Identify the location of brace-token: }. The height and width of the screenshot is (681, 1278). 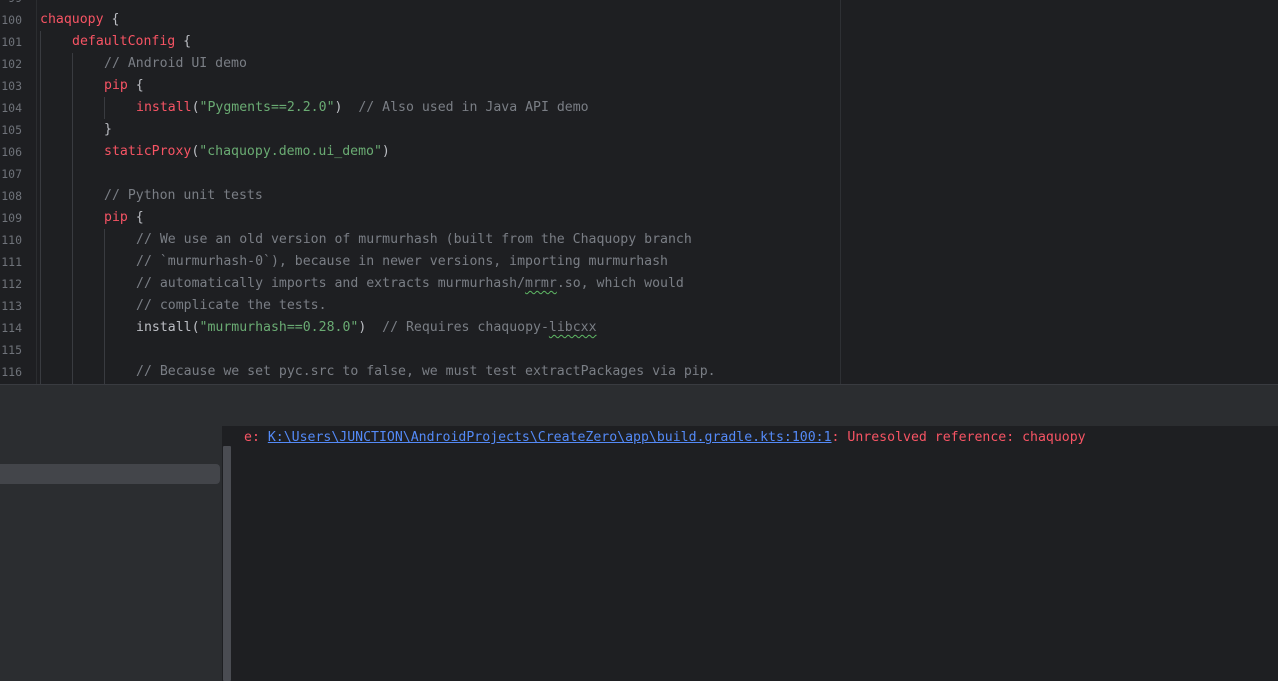
(108, 129).